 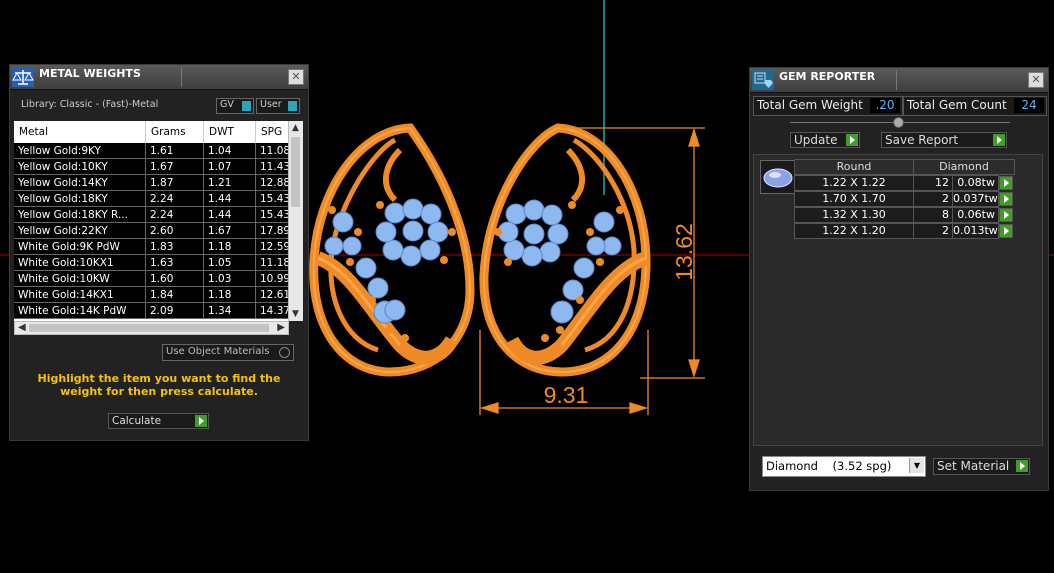 What do you see at coordinates (810, 105) in the screenshot?
I see `total-gem-weight-label: Total Gem Weight` at bounding box center [810, 105].